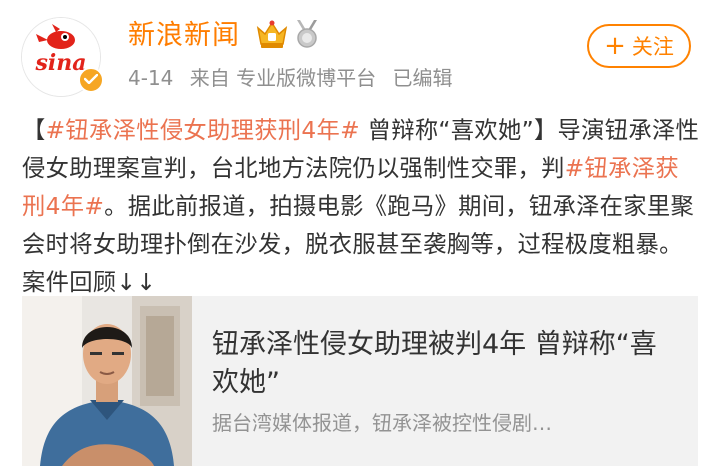 The image size is (720, 466). What do you see at coordinates (91, 80) in the screenshot?
I see `verified-badge-icon` at bounding box center [91, 80].